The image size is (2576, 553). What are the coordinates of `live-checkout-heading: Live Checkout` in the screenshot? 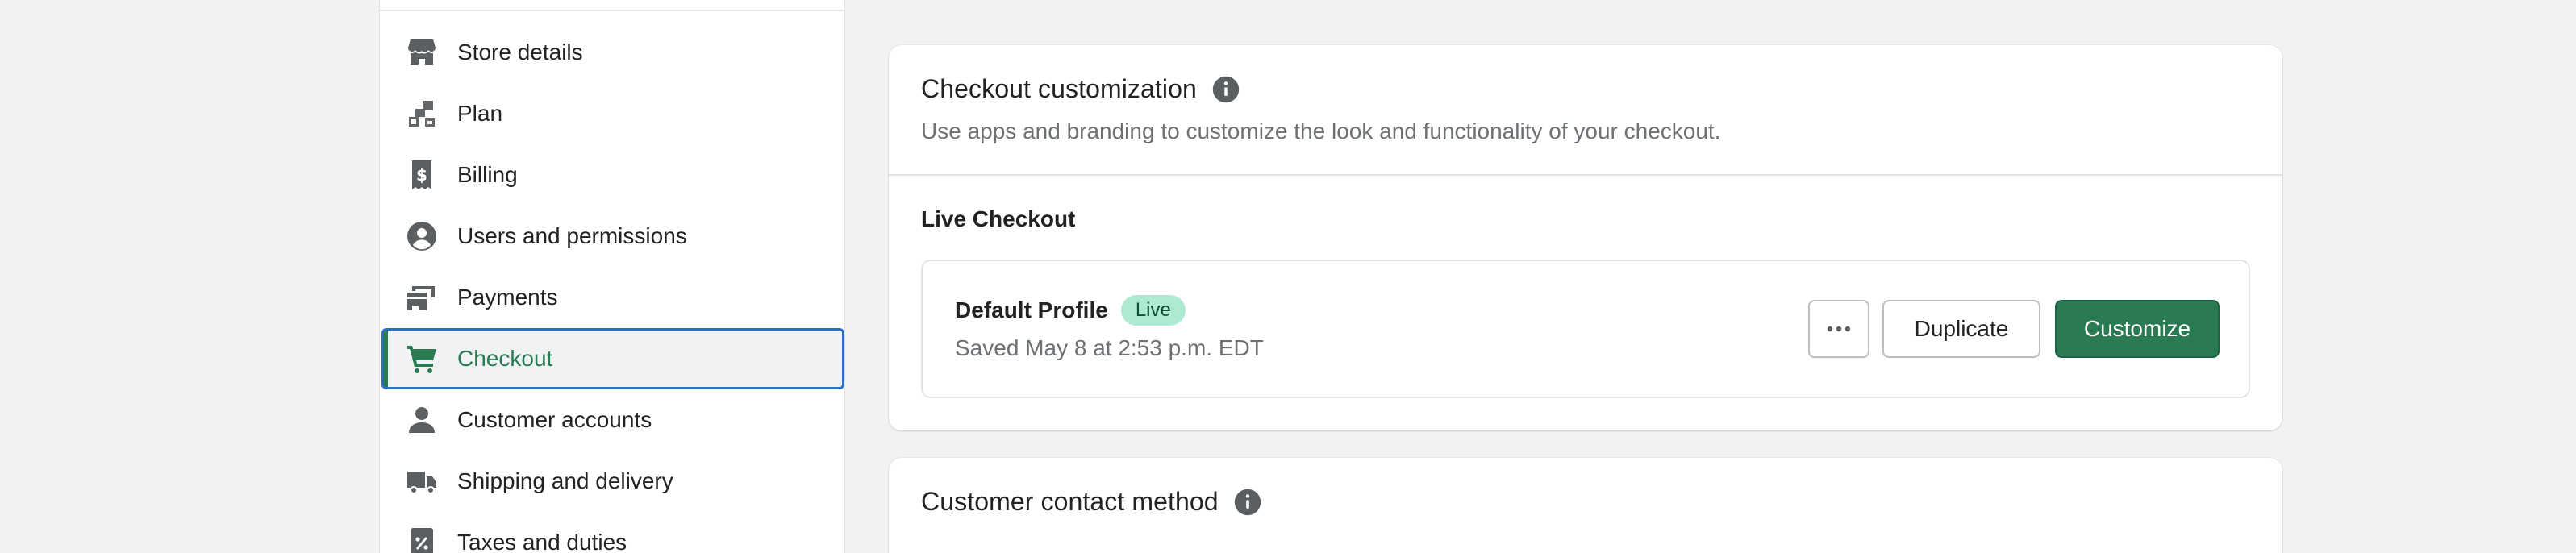 It's located at (998, 218).